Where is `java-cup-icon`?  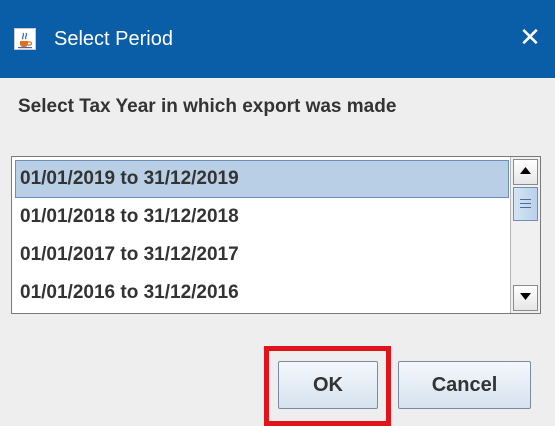
java-cup-icon is located at coordinates (25, 39).